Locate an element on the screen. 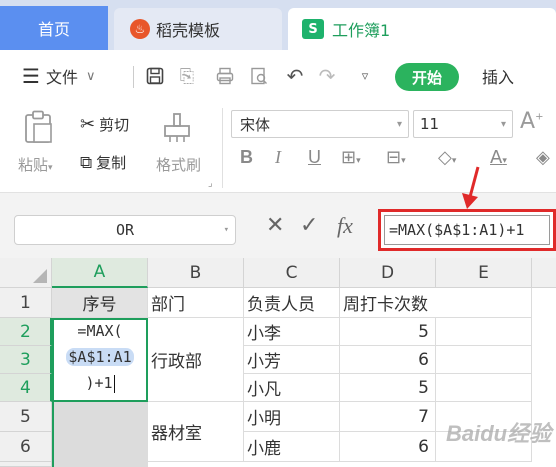  format-painter-button: 格式刷 is located at coordinates (178, 164).